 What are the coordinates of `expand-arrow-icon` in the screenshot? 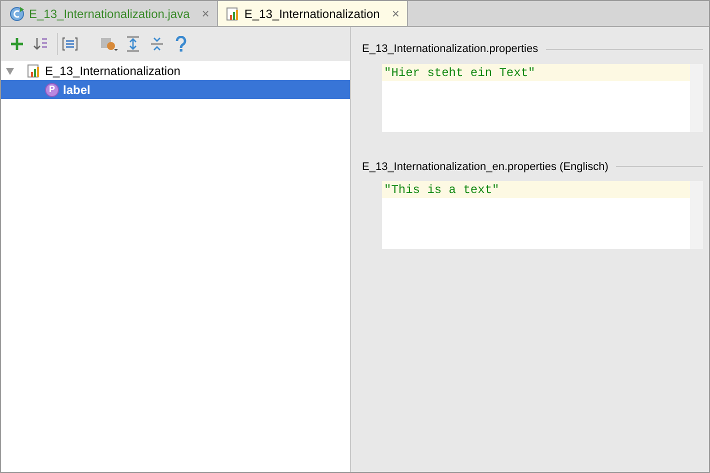 It's located at (10, 71).